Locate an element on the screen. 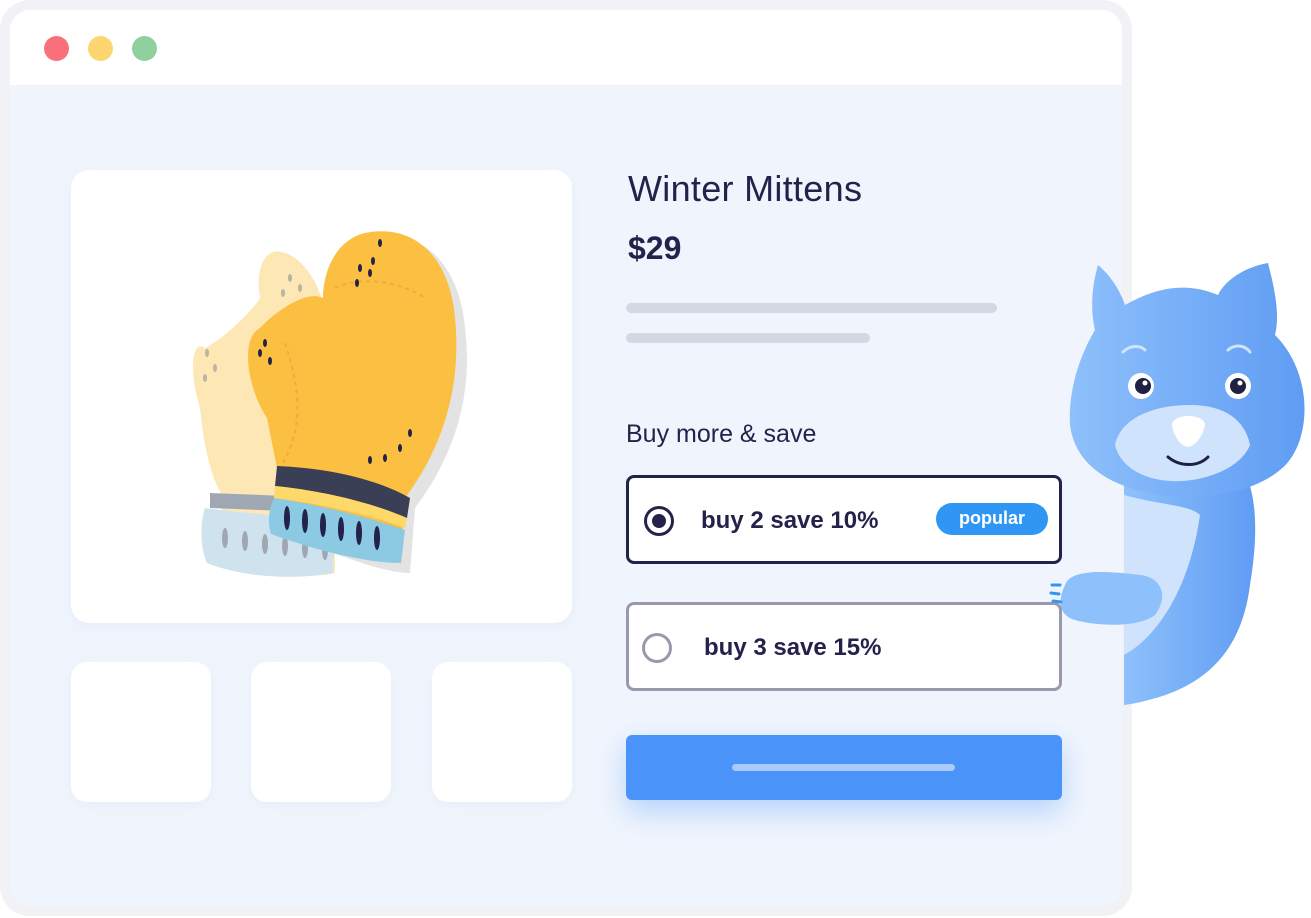 The width and height of the screenshot is (1311, 918). title-bar is located at coordinates (566, 47).